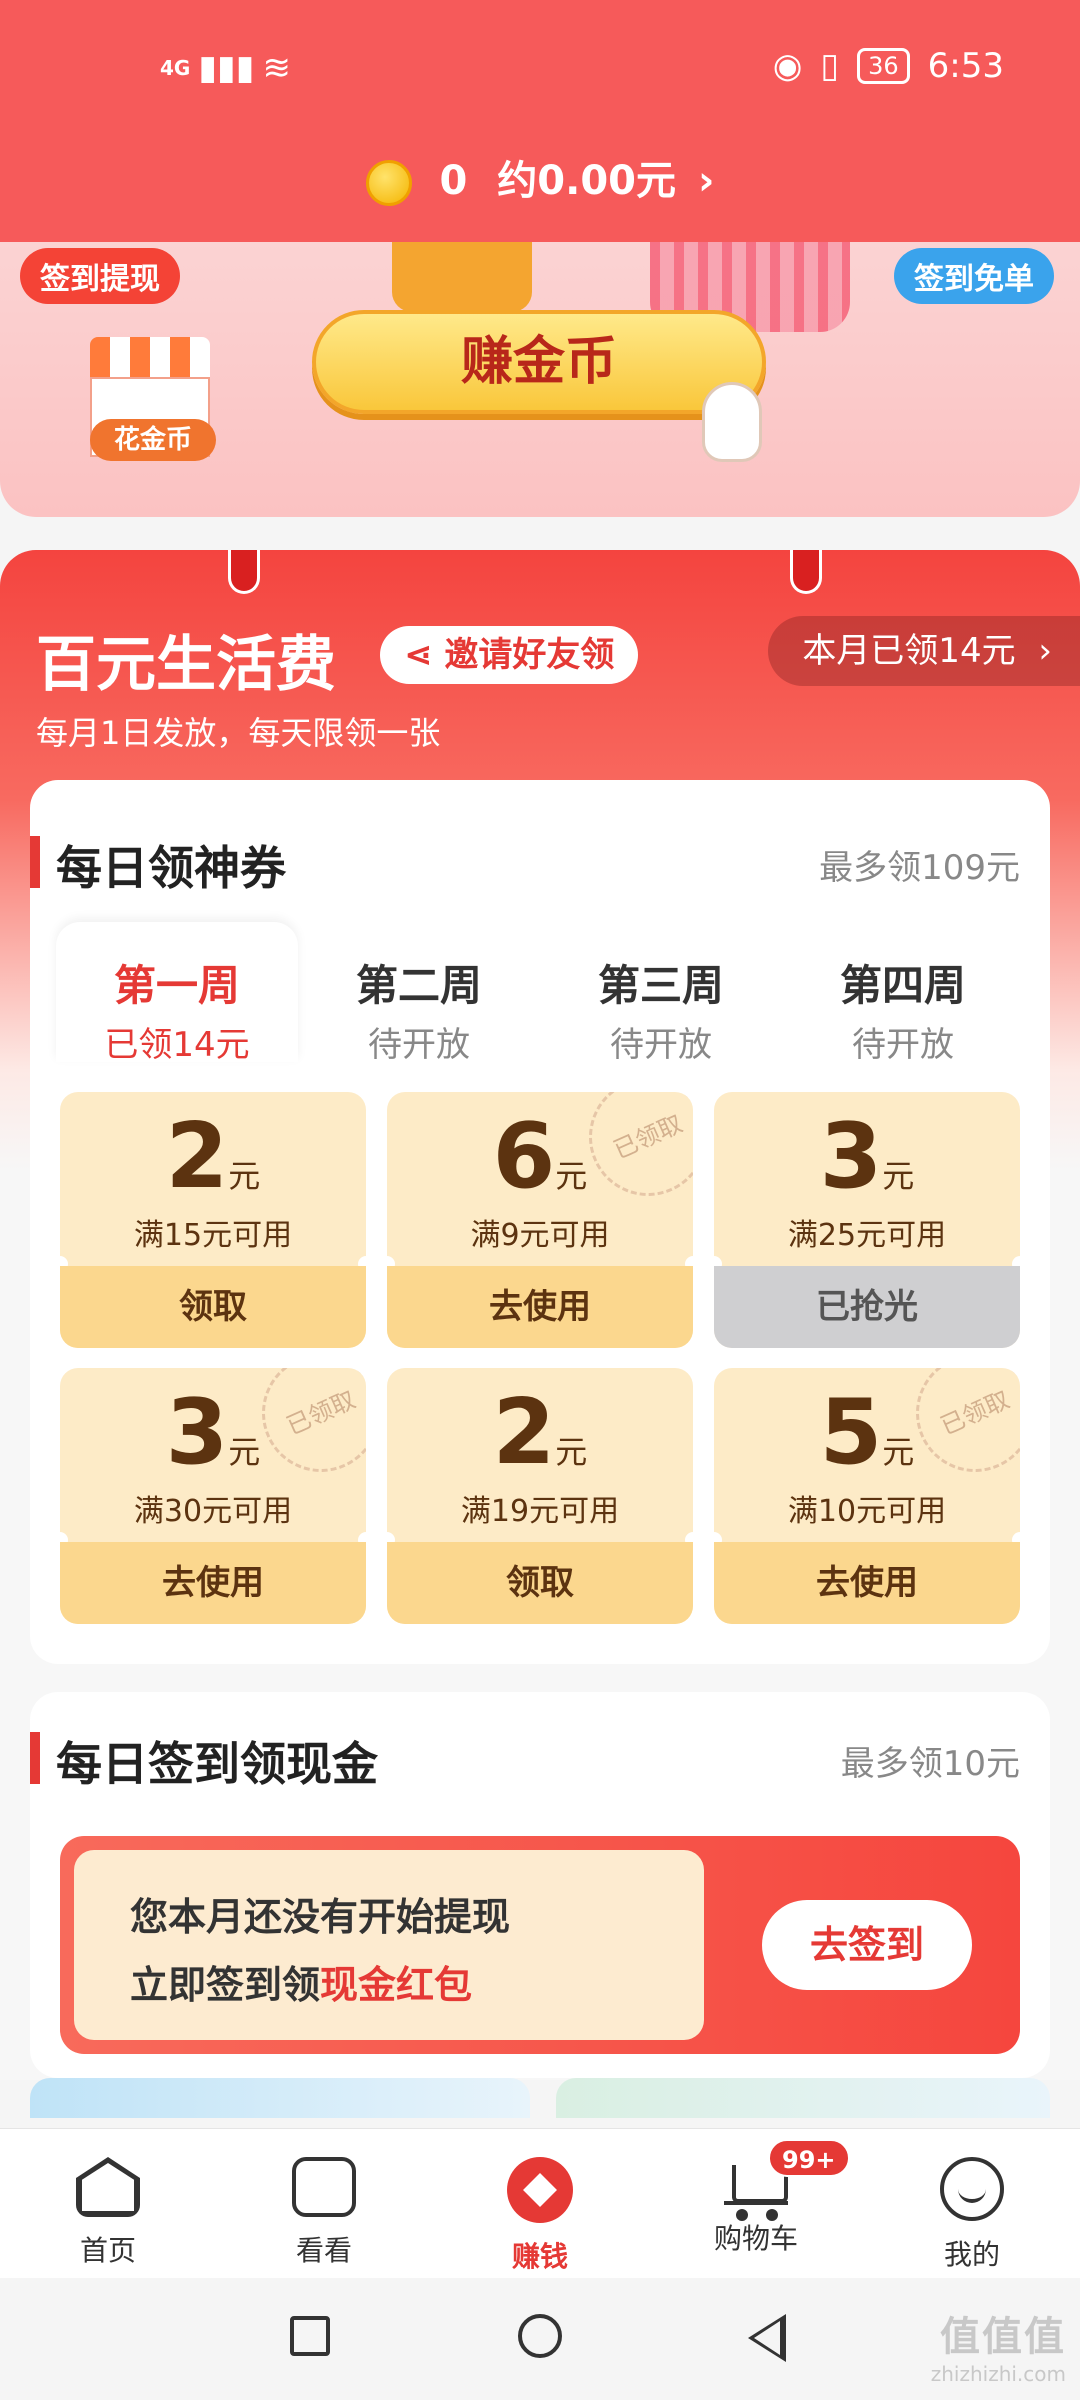 The height and width of the screenshot is (2400, 1080). I want to click on coupon-value: 5, so click(851, 1432).